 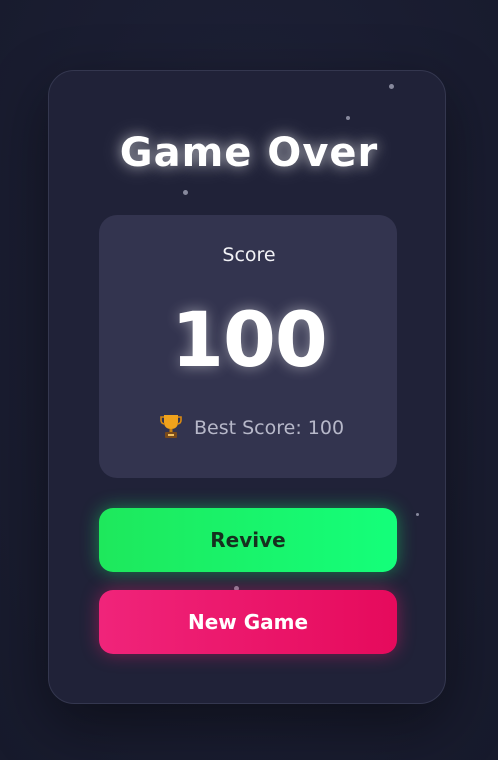 I want to click on revive-button: Revive, so click(x=248, y=540).